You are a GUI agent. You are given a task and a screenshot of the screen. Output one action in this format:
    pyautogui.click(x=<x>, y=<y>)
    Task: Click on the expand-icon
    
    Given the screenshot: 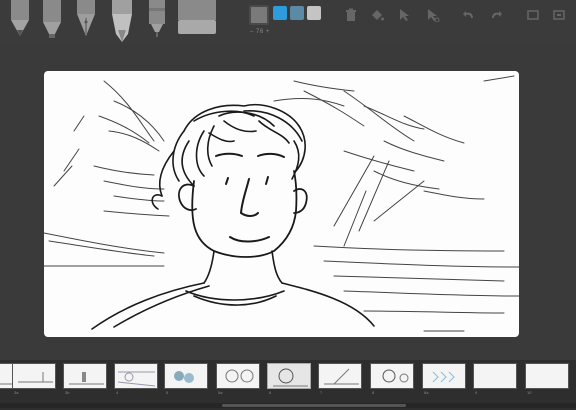 What is the action you would take?
    pyautogui.click(x=559, y=15)
    